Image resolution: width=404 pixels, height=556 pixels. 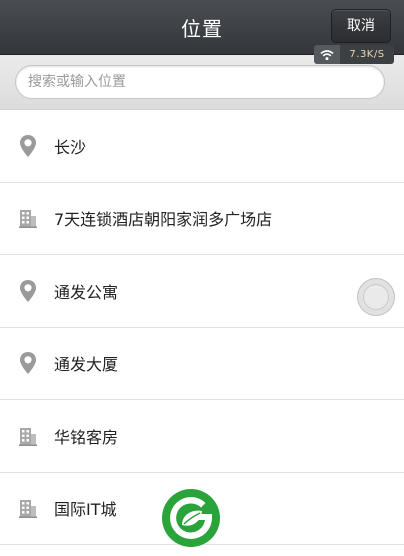 I want to click on location-name: 通发大厦, so click(x=86, y=365).